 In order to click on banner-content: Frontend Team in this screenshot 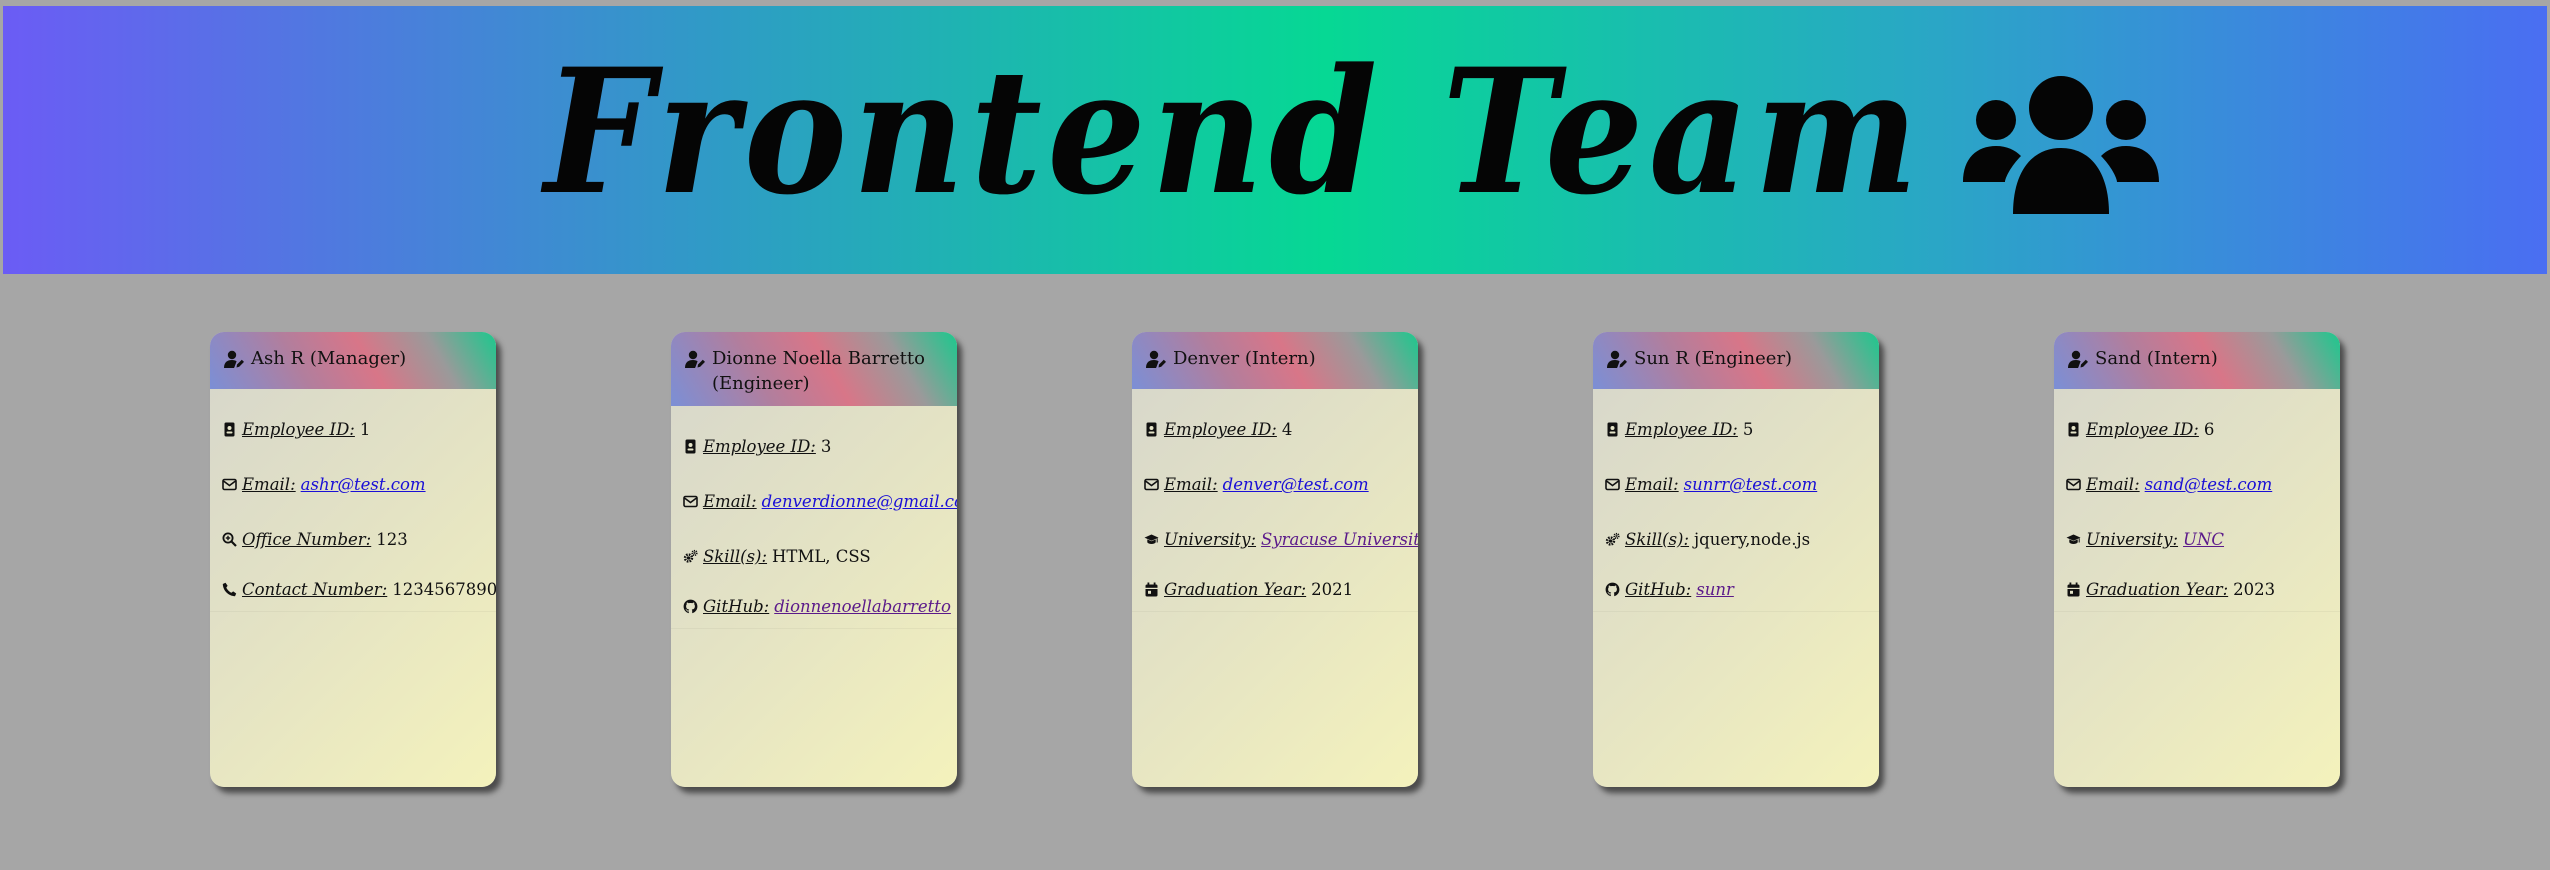, I will do `click(1275, 132)`.